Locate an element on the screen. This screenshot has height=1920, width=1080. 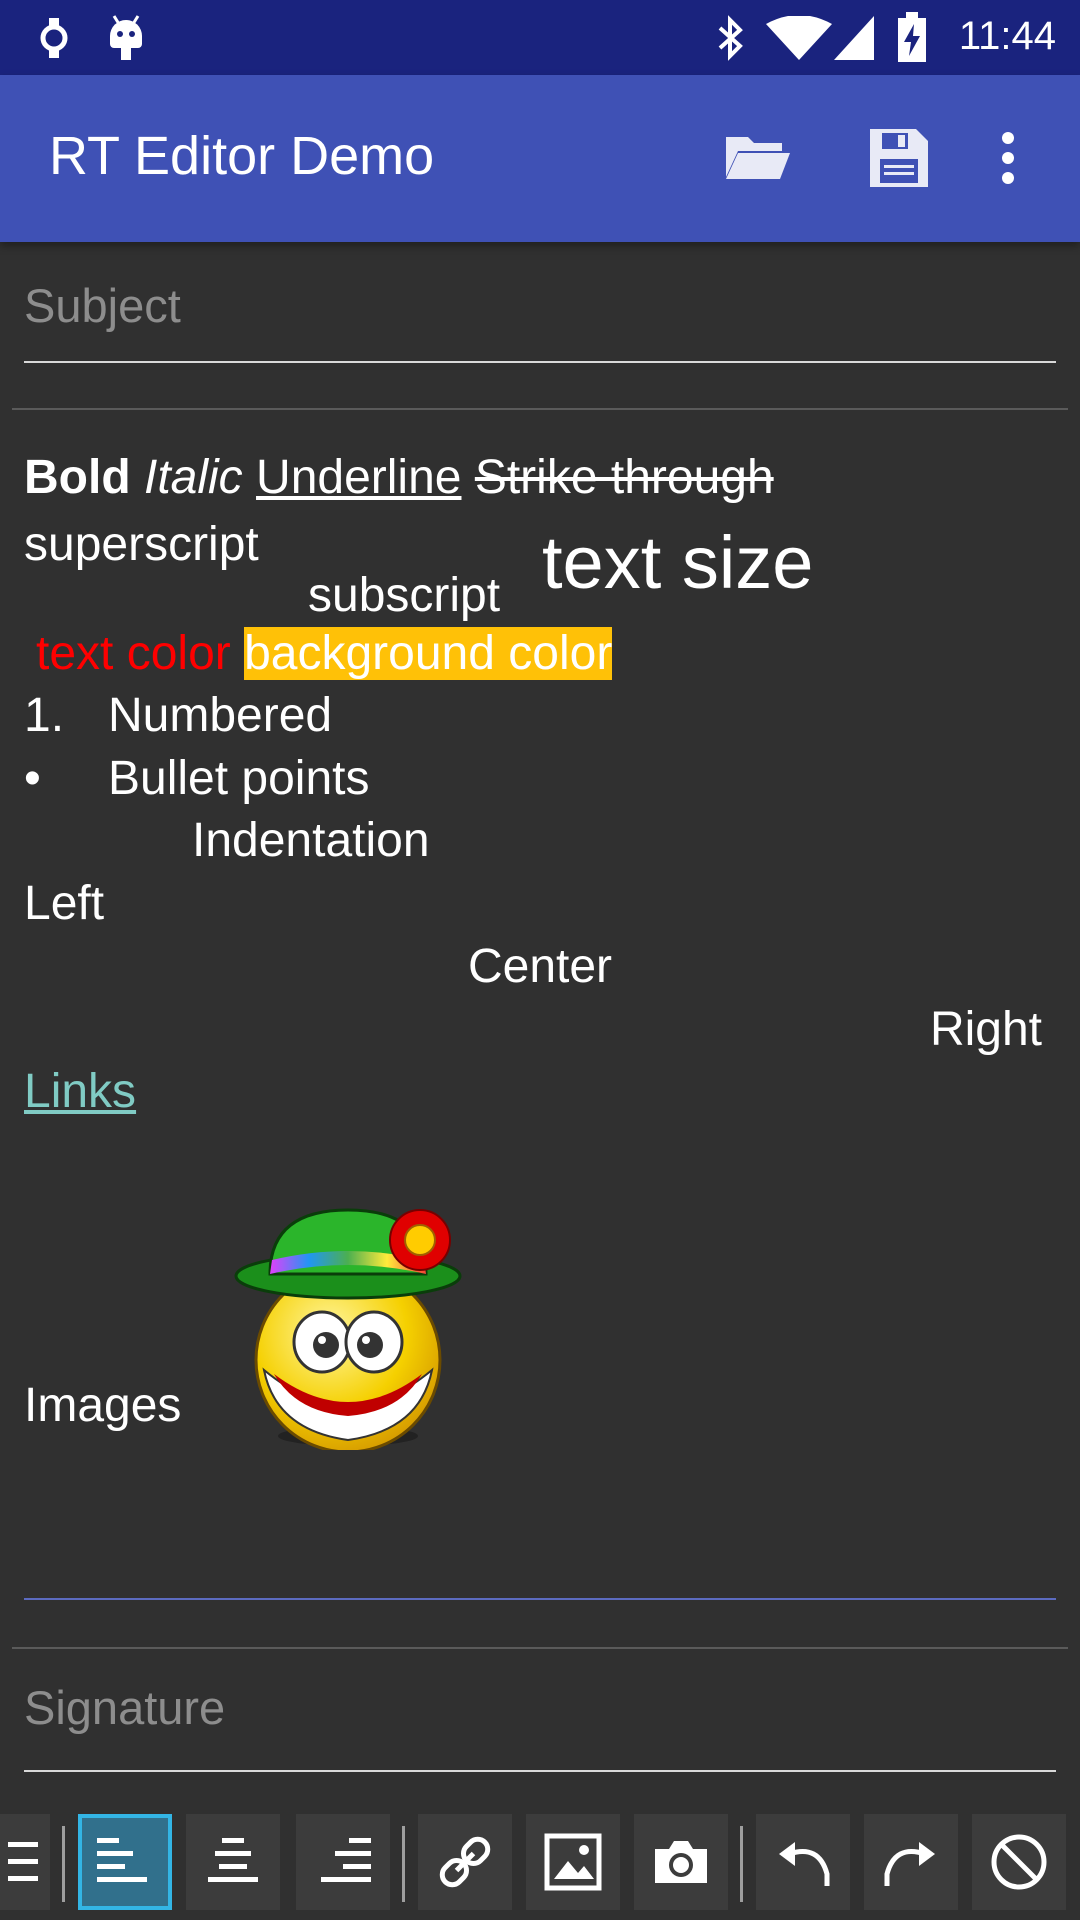
right-aligned-text: Right is located at coordinates (985, 1029).